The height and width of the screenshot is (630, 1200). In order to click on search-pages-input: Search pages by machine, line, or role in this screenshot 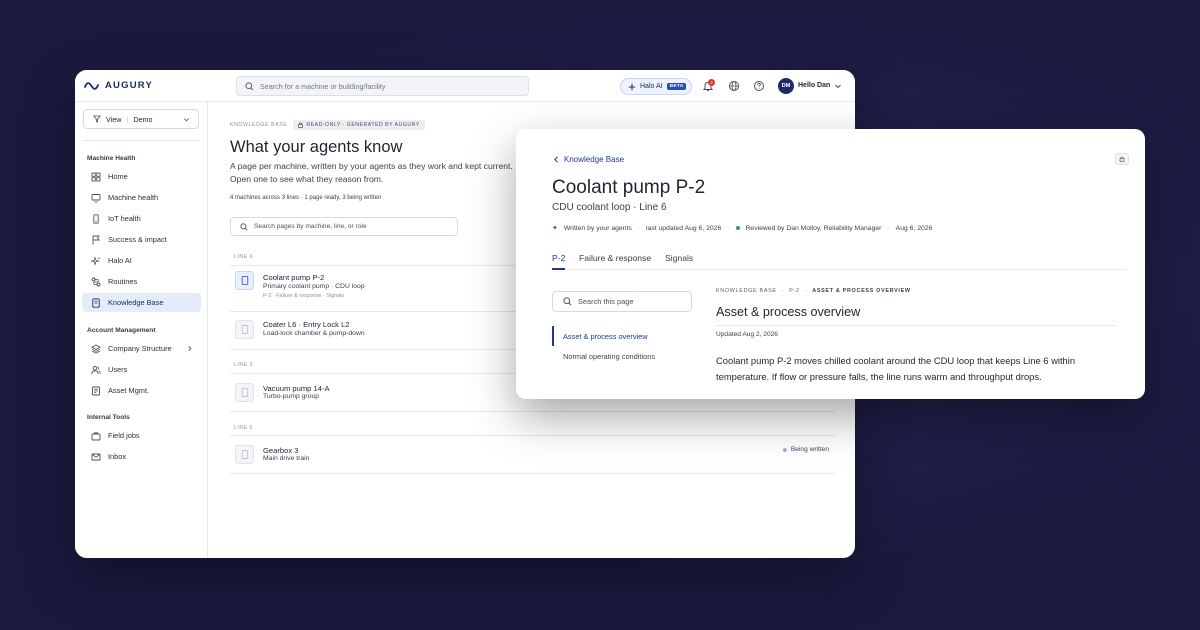, I will do `click(344, 226)`.